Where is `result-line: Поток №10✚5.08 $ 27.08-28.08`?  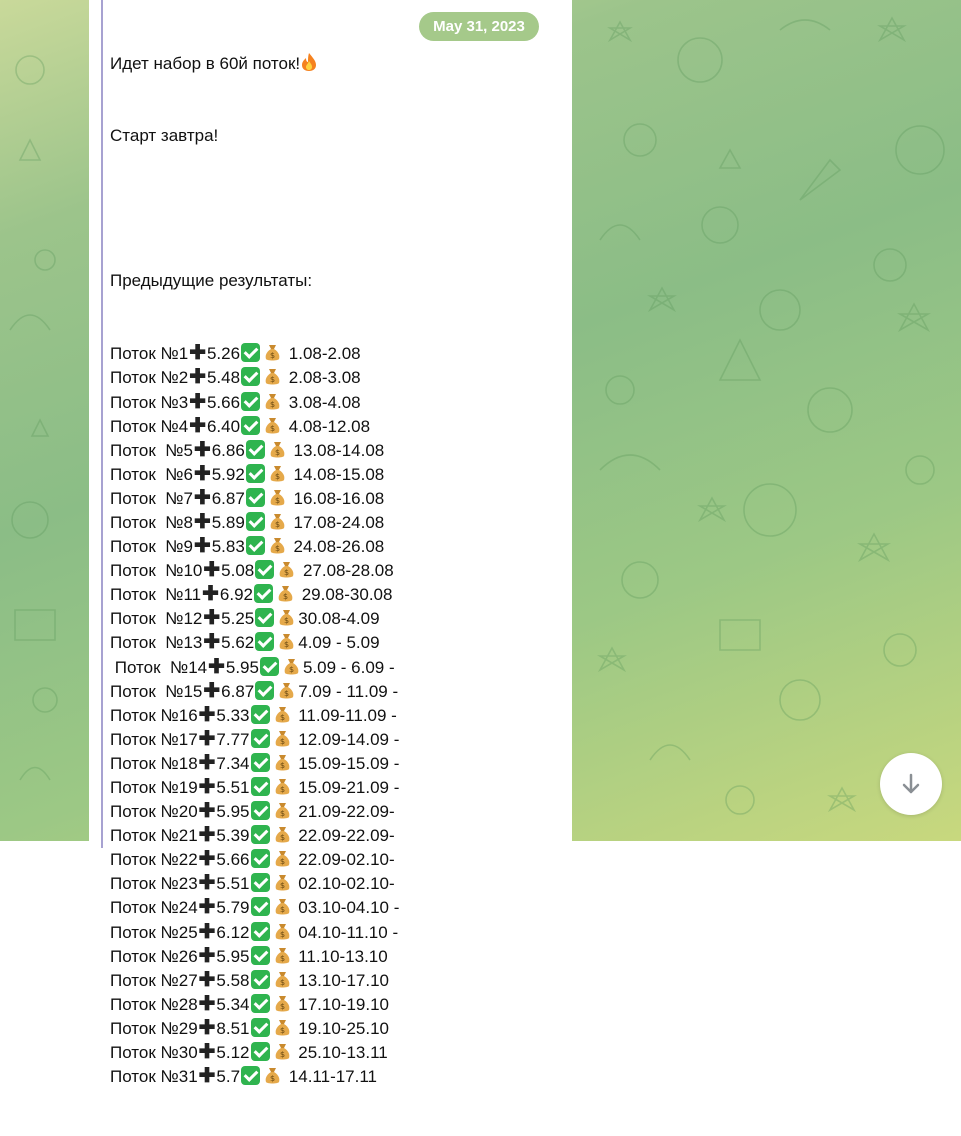
result-line: Поток №10✚5.08 $ 27.08-28.08 is located at coordinates (254, 570).